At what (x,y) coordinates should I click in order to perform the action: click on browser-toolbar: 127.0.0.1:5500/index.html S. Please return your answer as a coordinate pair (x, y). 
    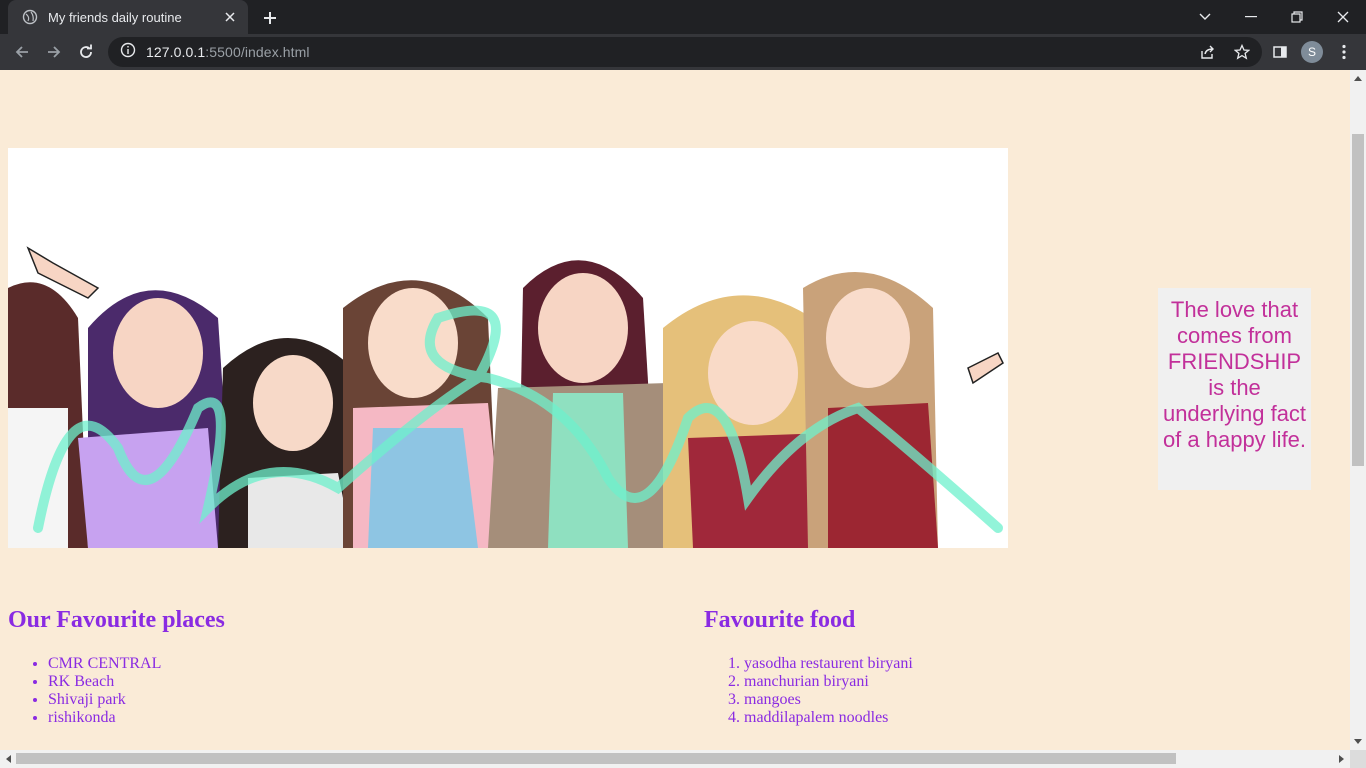
    Looking at the image, I should click on (683, 52).